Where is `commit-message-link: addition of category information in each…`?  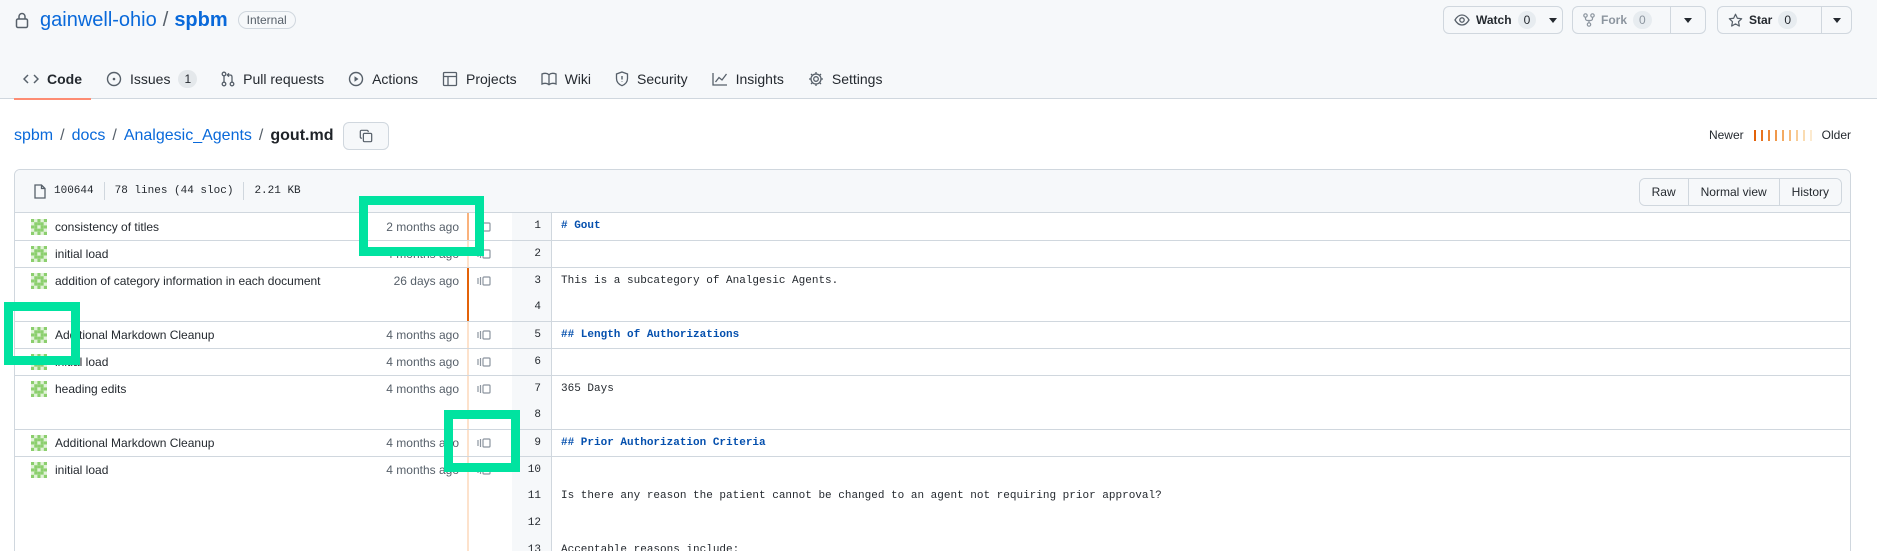 commit-message-link: addition of category information in each… is located at coordinates (224, 281).